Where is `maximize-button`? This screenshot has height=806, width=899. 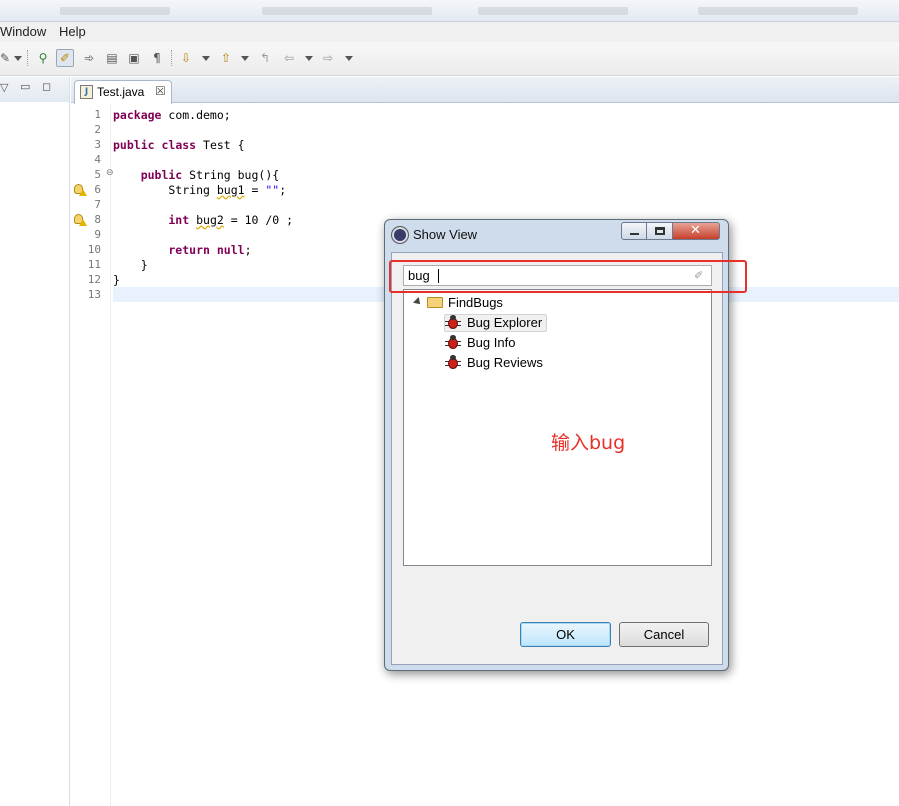
maximize-button is located at coordinates (660, 231).